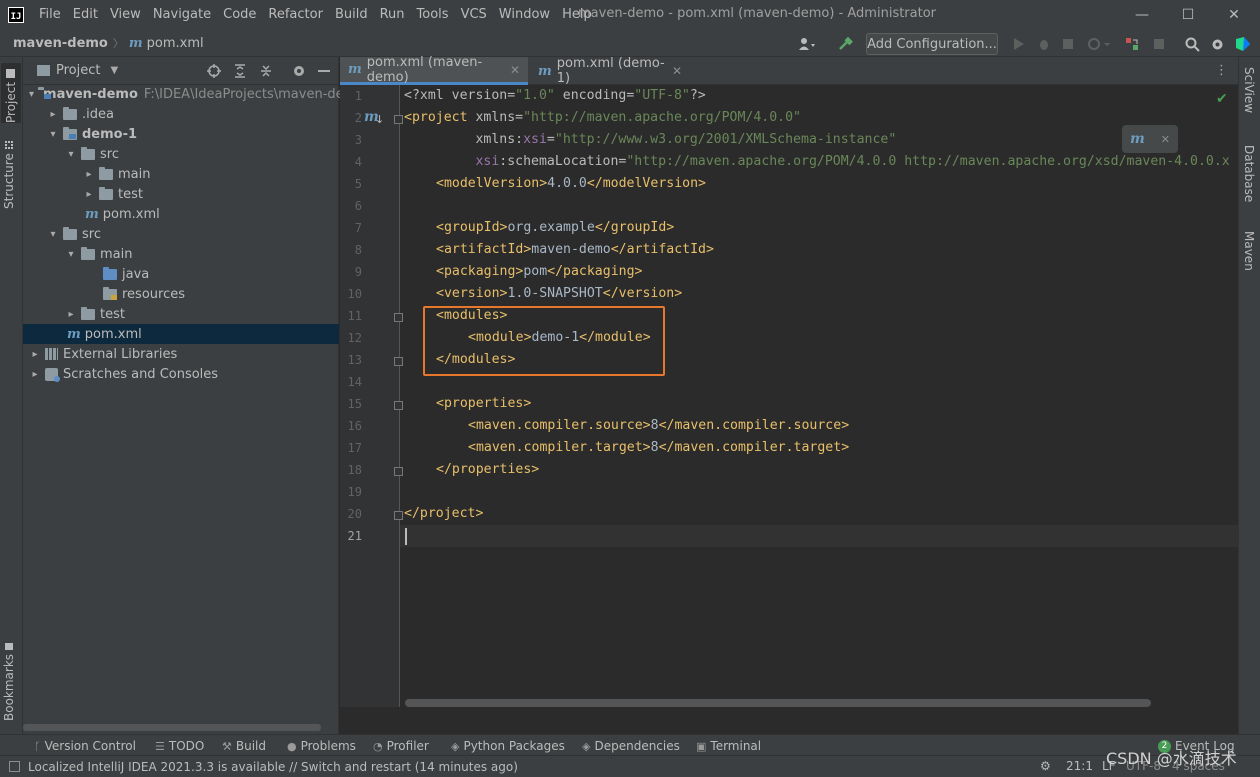  What do you see at coordinates (351, 15) in the screenshot?
I see `menu-build: Build` at bounding box center [351, 15].